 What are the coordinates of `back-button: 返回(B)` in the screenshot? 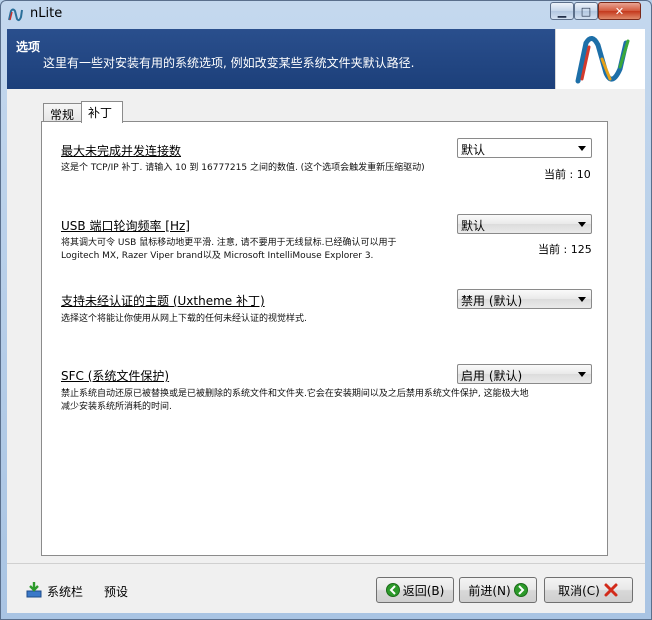 It's located at (415, 590).